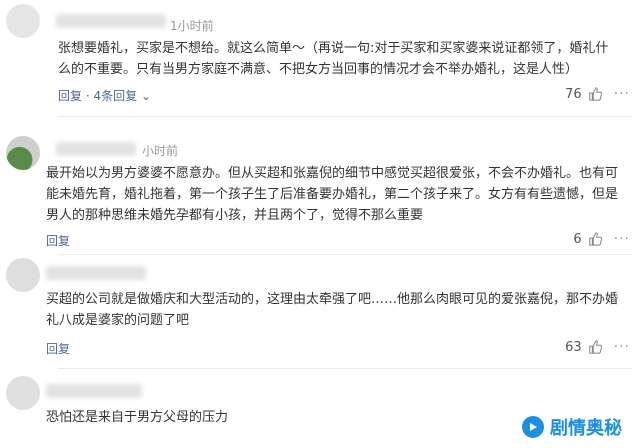  I want to click on like-area: 76 ···, so click(597, 94).